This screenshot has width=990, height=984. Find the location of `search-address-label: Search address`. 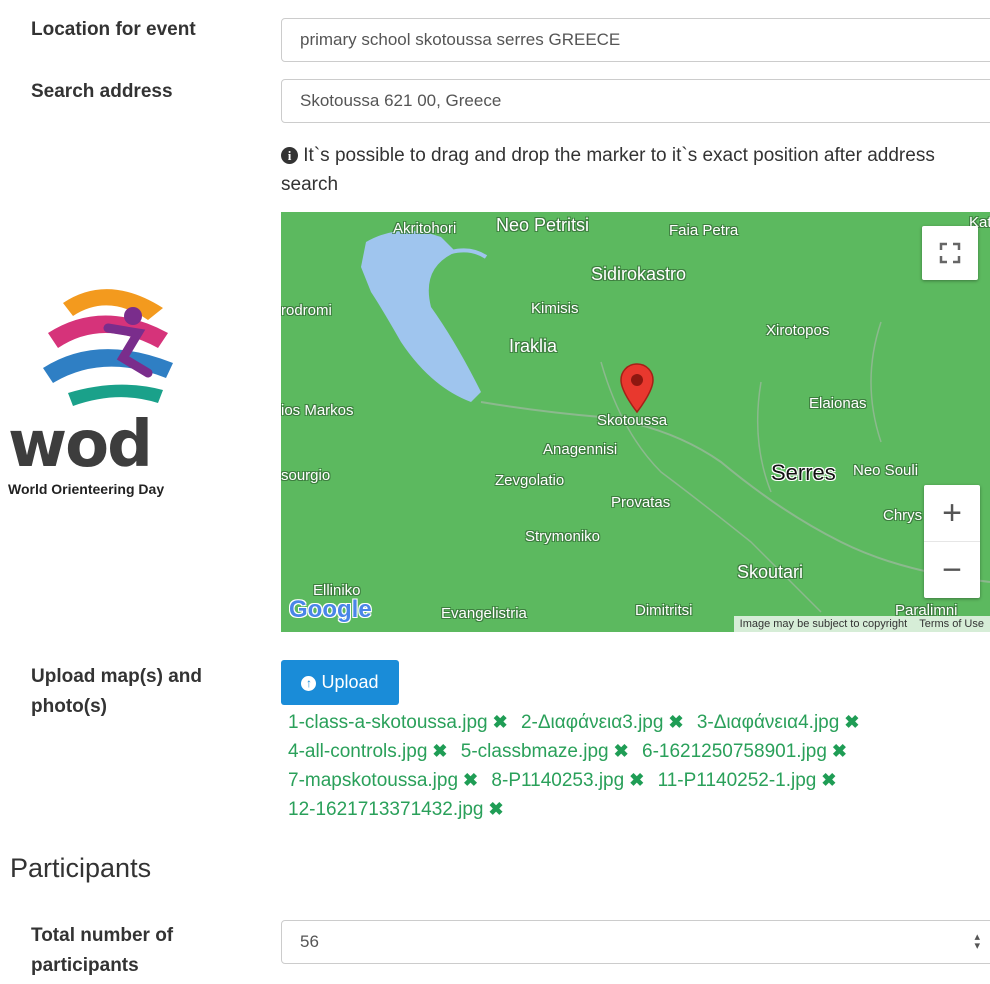

search-address-label: Search address is located at coordinates (102, 91).